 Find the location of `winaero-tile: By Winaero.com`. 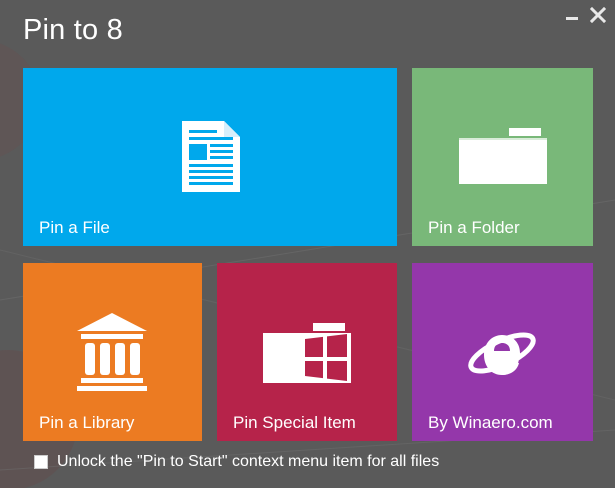

winaero-tile: By Winaero.com is located at coordinates (502, 352).